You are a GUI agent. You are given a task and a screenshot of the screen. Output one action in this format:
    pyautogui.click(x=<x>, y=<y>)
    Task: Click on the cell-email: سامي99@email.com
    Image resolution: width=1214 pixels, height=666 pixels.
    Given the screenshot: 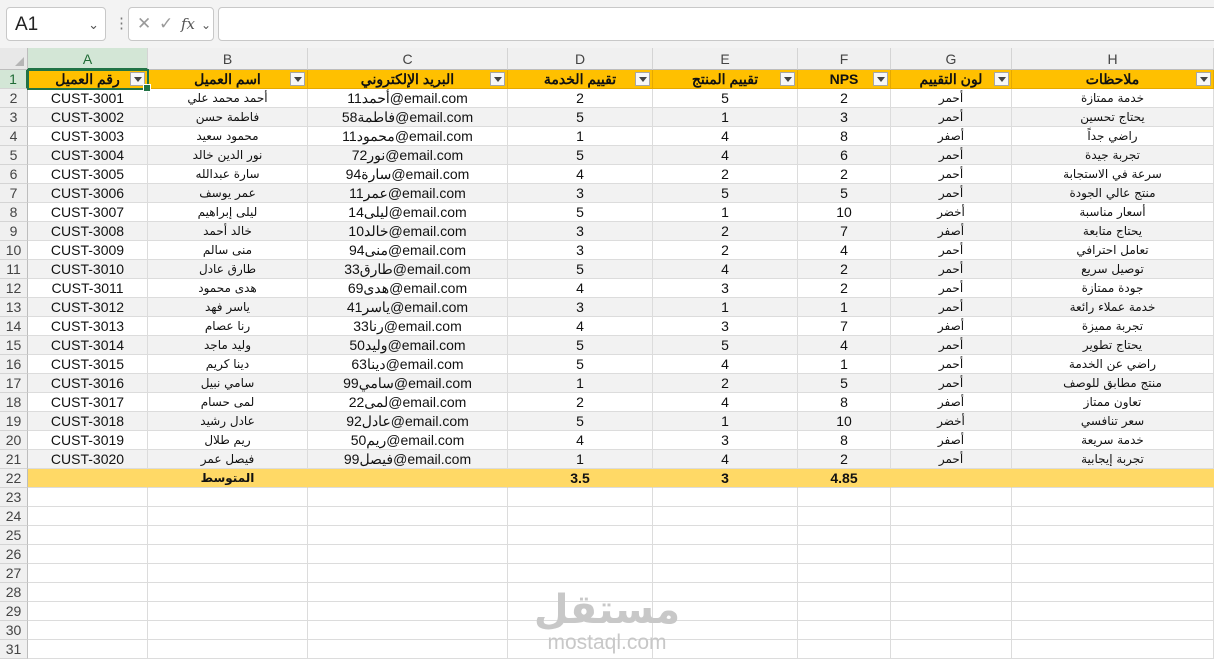 What is the action you would take?
    pyautogui.click(x=408, y=383)
    